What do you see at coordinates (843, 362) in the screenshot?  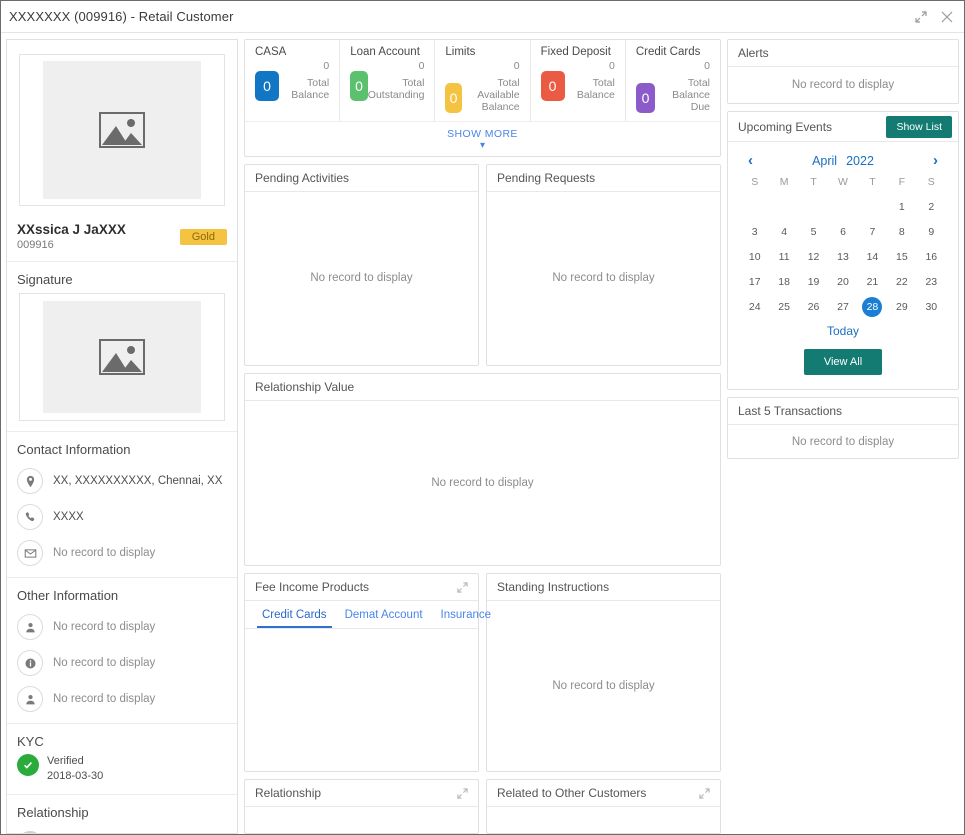 I see `view-all-button: View All` at bounding box center [843, 362].